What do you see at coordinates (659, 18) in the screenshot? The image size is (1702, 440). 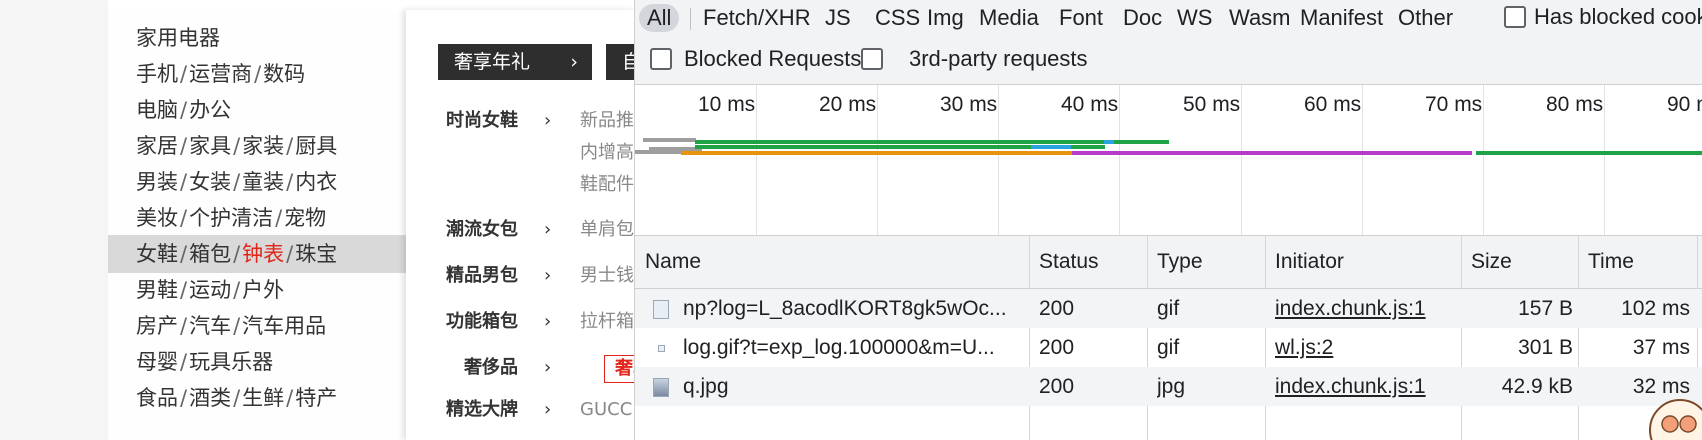 I see `filter-all-tab: All` at bounding box center [659, 18].